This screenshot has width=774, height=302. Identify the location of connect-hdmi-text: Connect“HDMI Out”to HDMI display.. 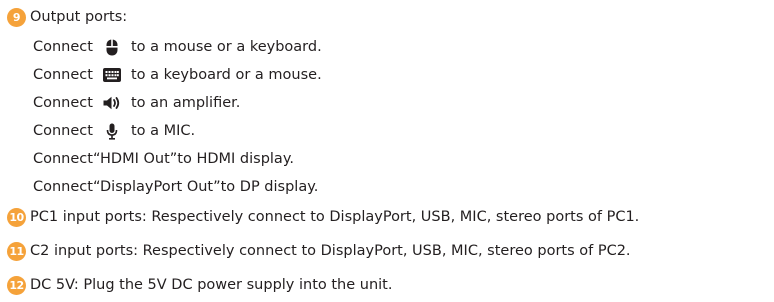
(163, 159).